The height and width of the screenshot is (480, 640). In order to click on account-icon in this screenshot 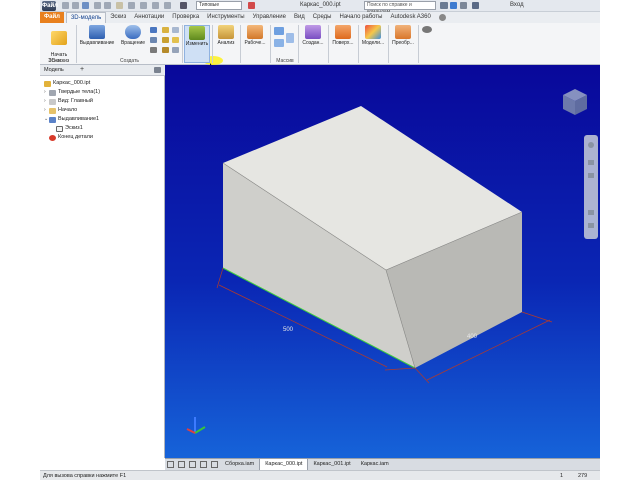, I will do `click(475, 5)`.